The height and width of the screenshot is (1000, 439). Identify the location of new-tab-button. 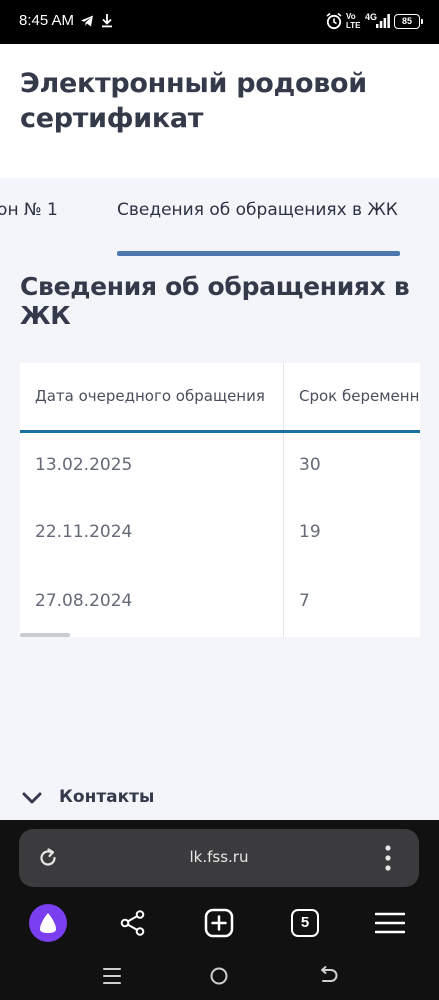
(219, 923).